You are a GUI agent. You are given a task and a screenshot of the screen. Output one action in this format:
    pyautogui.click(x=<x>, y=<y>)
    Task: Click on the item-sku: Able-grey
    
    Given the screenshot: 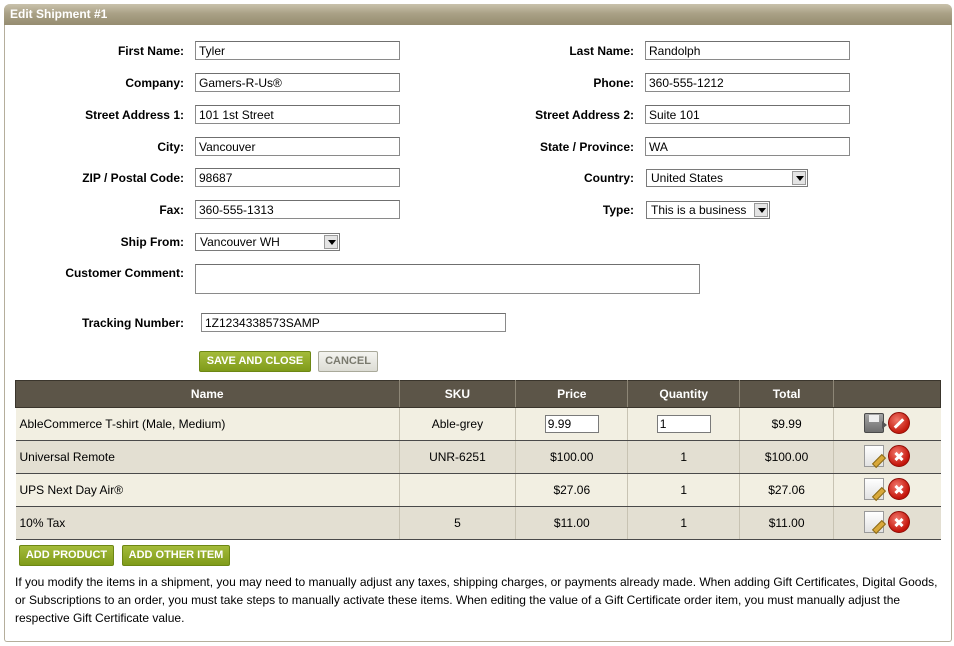 What is the action you would take?
    pyautogui.click(x=458, y=424)
    